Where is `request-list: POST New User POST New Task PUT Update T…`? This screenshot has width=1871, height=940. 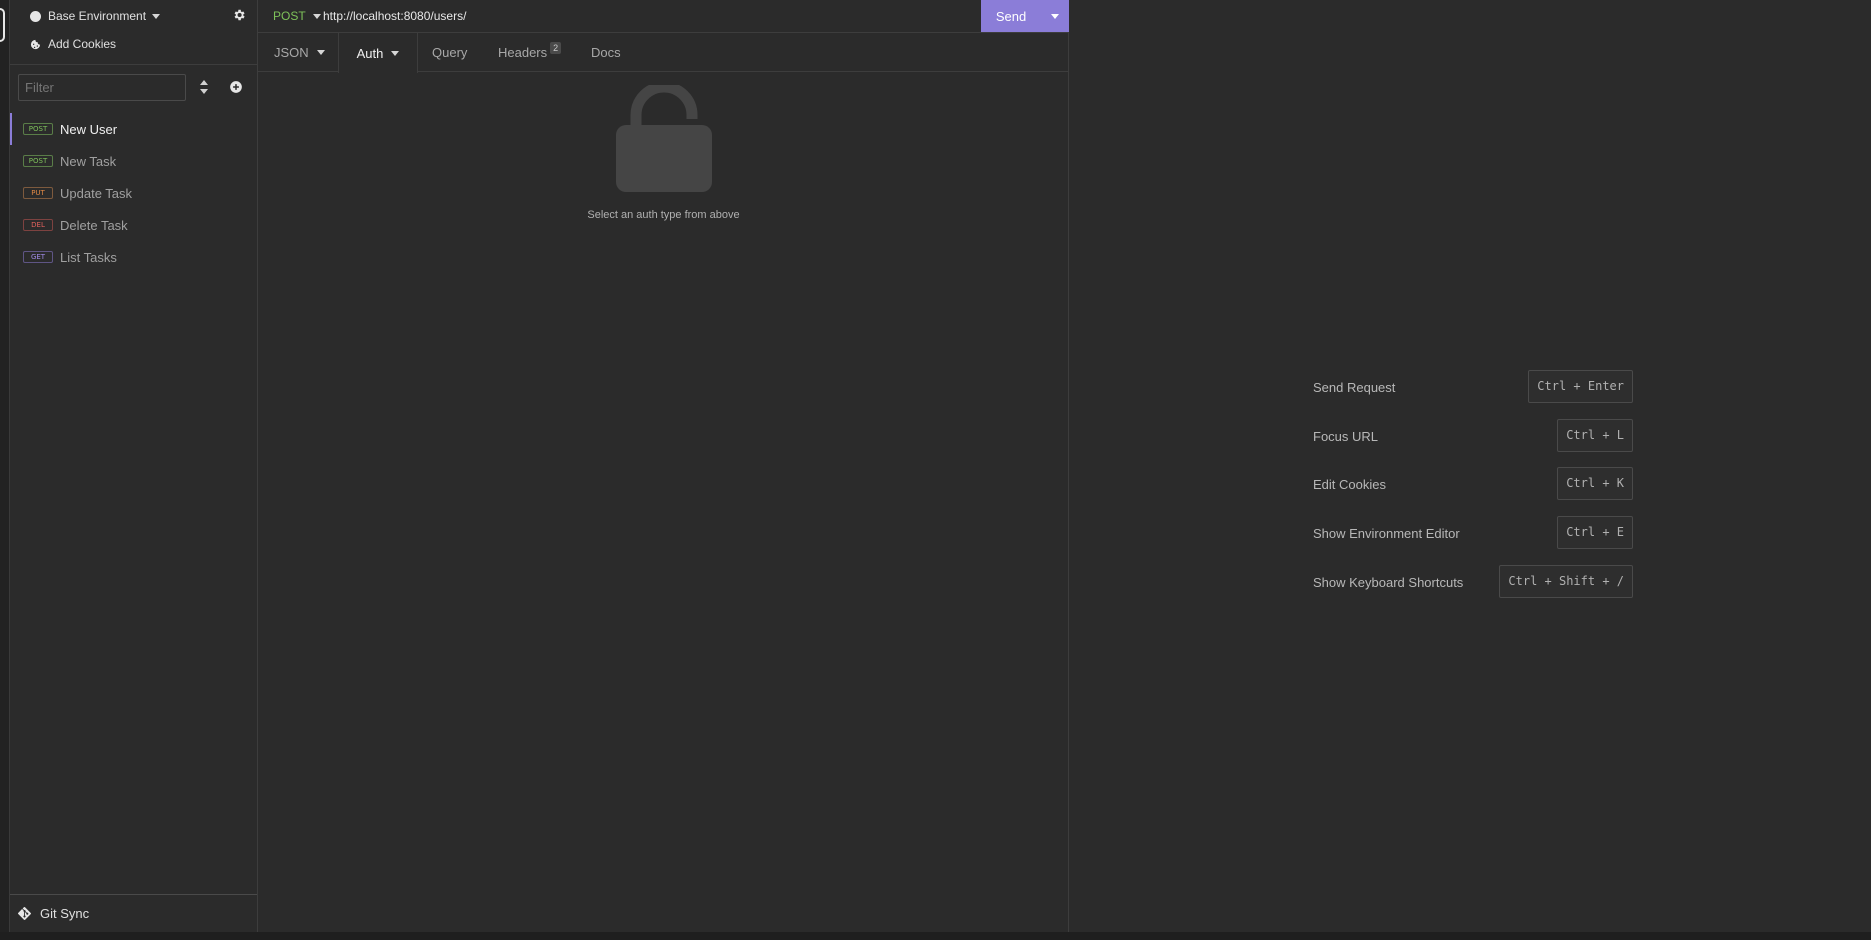 request-list: POST New User POST New Task PUT Update T… is located at coordinates (133, 193).